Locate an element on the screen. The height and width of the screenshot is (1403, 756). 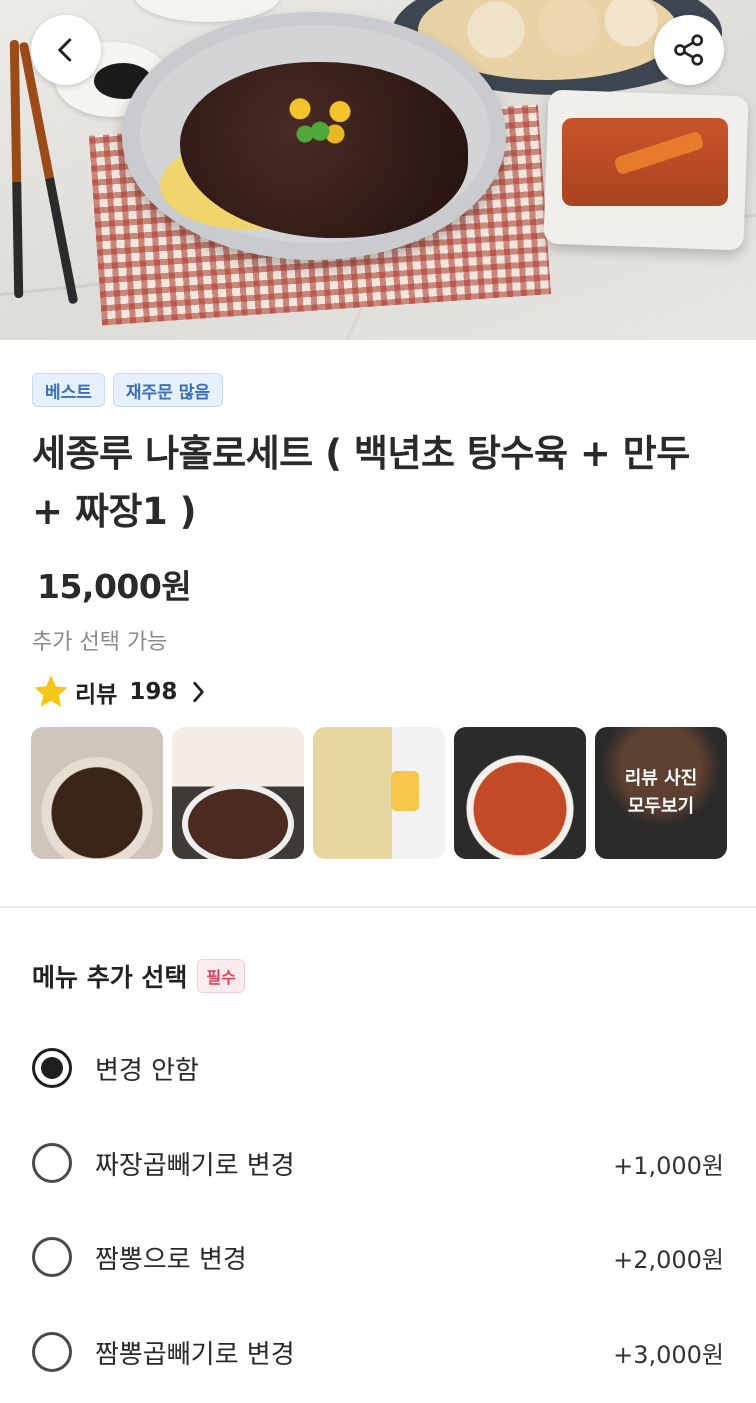
reorder-badge: 재주문 많음 is located at coordinates (168, 390).